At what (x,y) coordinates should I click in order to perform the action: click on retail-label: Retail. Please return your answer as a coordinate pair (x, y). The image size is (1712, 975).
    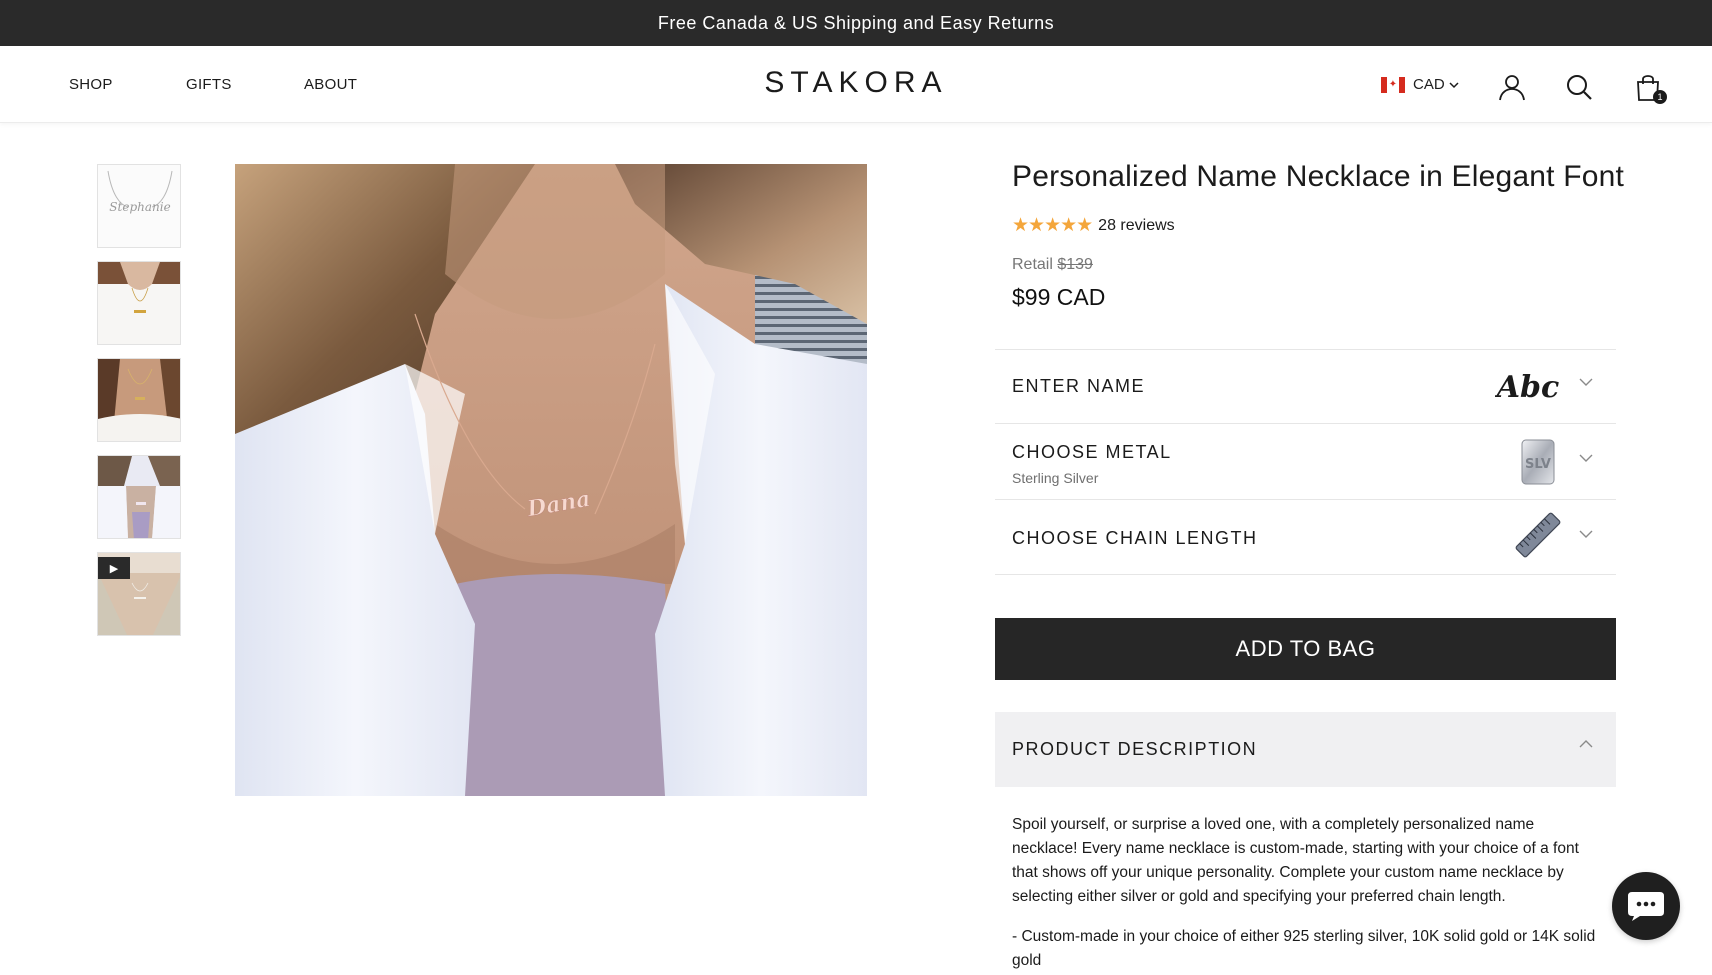
    Looking at the image, I should click on (1032, 264).